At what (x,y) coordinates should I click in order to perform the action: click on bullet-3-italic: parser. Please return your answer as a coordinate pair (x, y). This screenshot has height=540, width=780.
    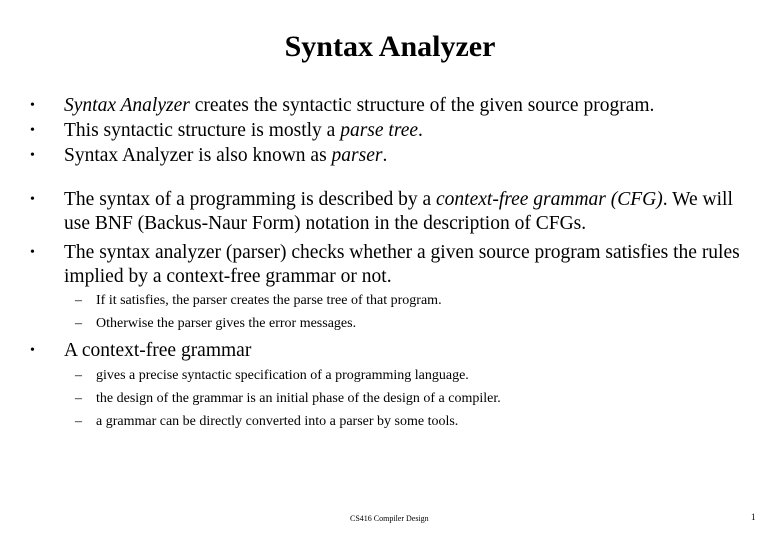
    Looking at the image, I should click on (357, 155).